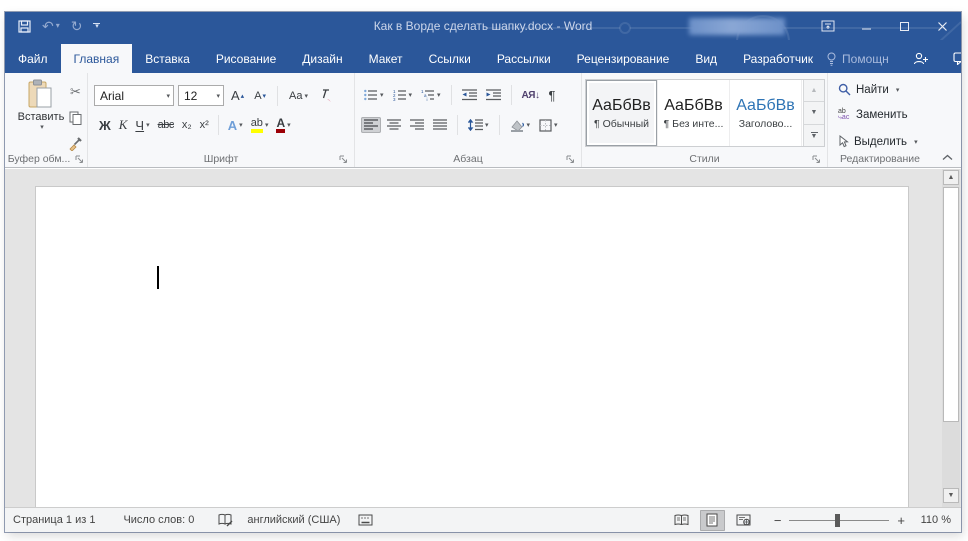 Image resolution: width=968 pixels, height=541 pixels. Describe the element at coordinates (97, 26) in the screenshot. I see `customize-qat-icon: ▾` at that location.